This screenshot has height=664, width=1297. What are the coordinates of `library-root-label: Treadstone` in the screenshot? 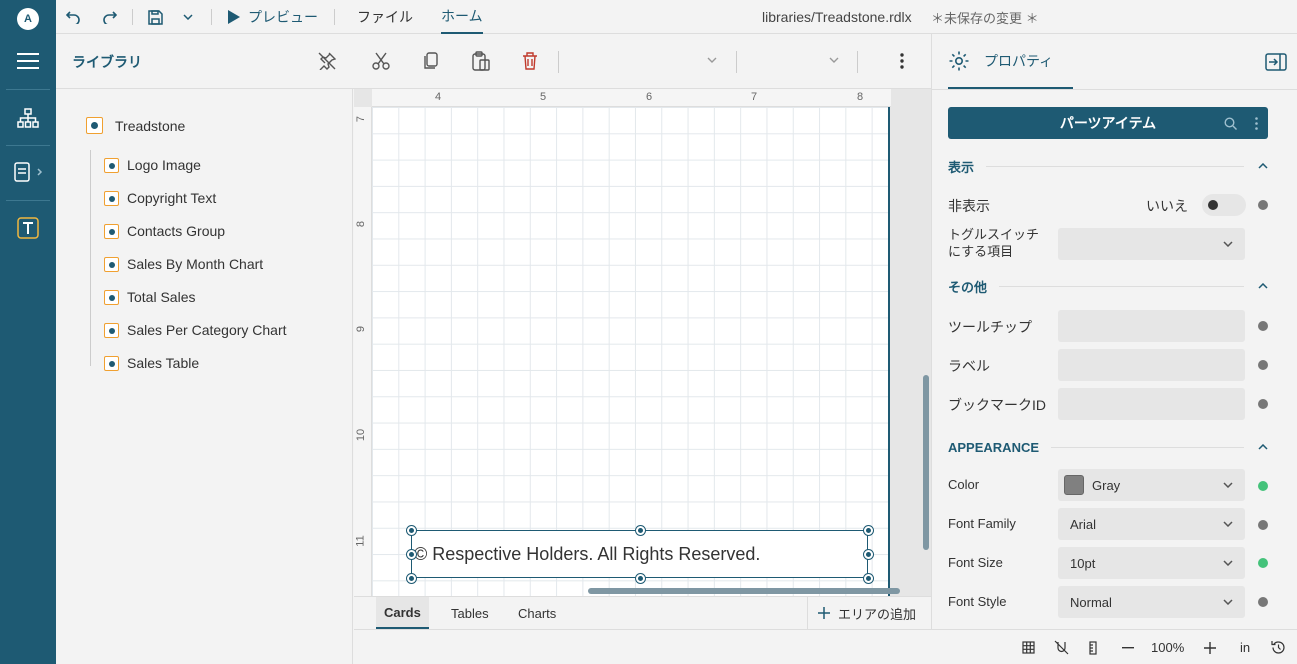 It's located at (150, 125).